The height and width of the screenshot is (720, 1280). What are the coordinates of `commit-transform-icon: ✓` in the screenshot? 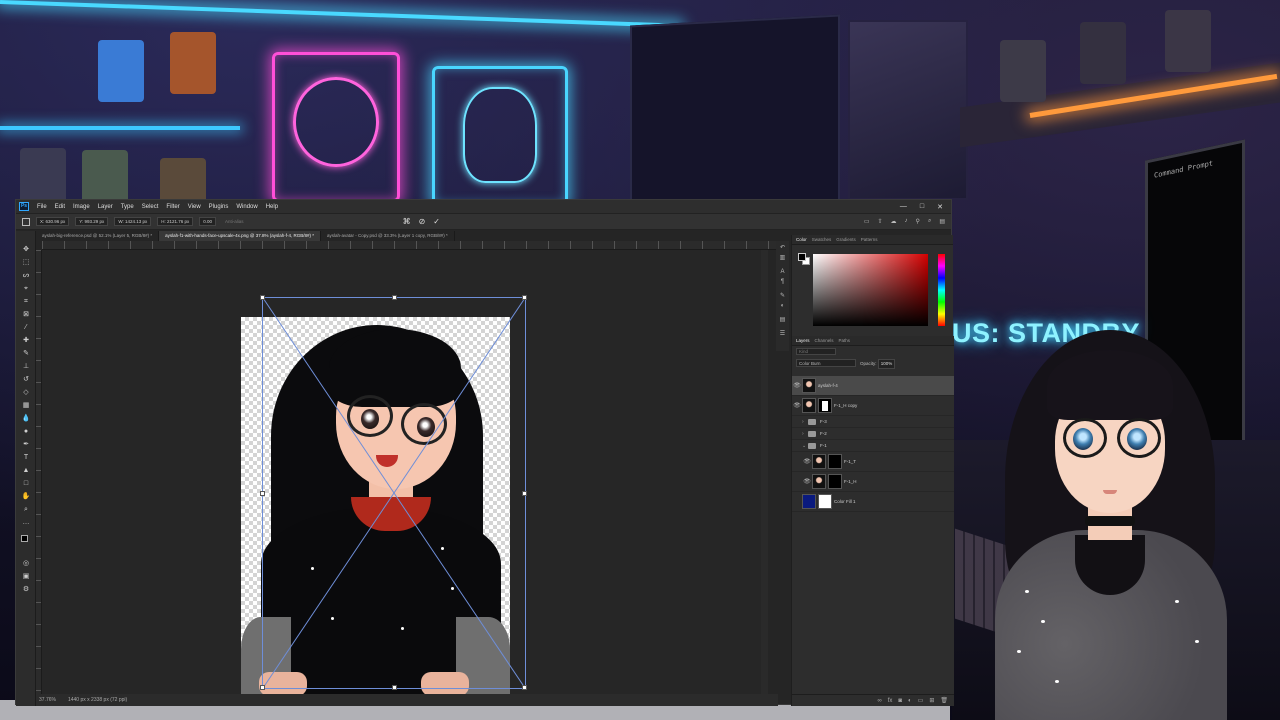 It's located at (436, 221).